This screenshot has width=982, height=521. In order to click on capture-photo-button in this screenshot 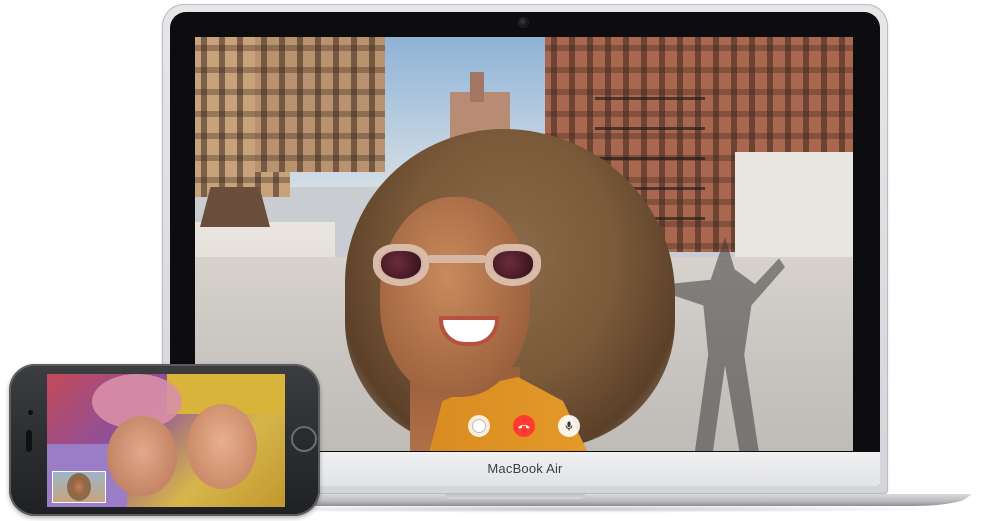, I will do `click(479, 426)`.